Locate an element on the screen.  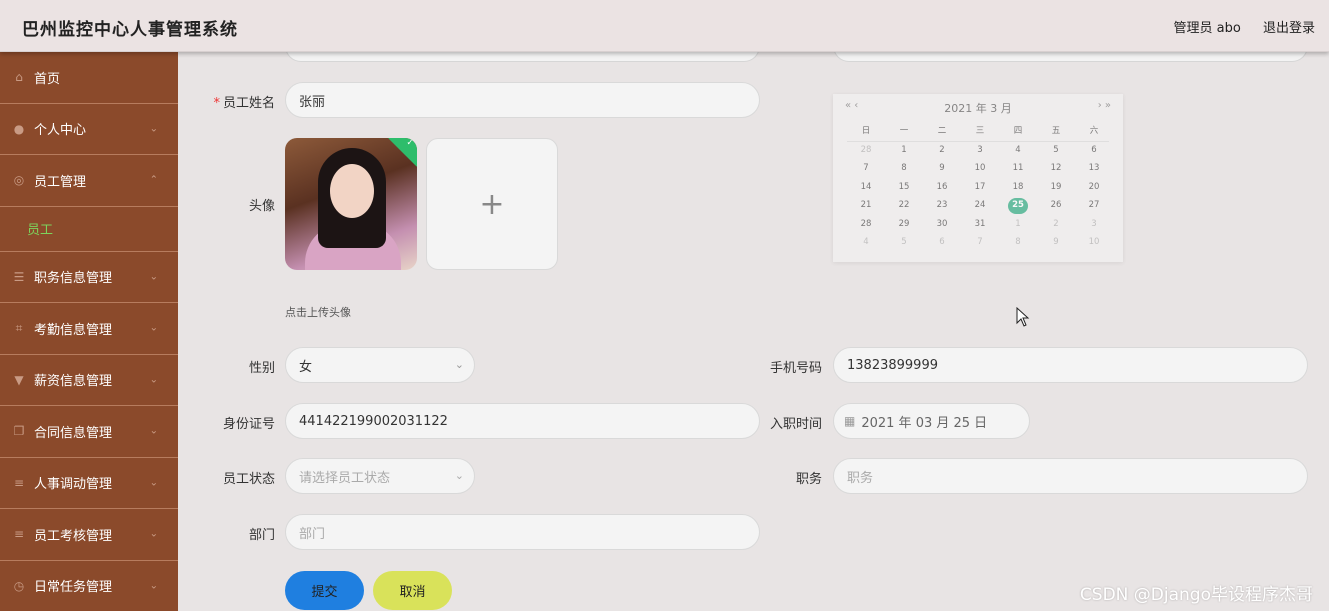
sidebar-item-evaluation-mgmt: ≡ 员工考核管理 ⌄ is located at coordinates (89, 535).